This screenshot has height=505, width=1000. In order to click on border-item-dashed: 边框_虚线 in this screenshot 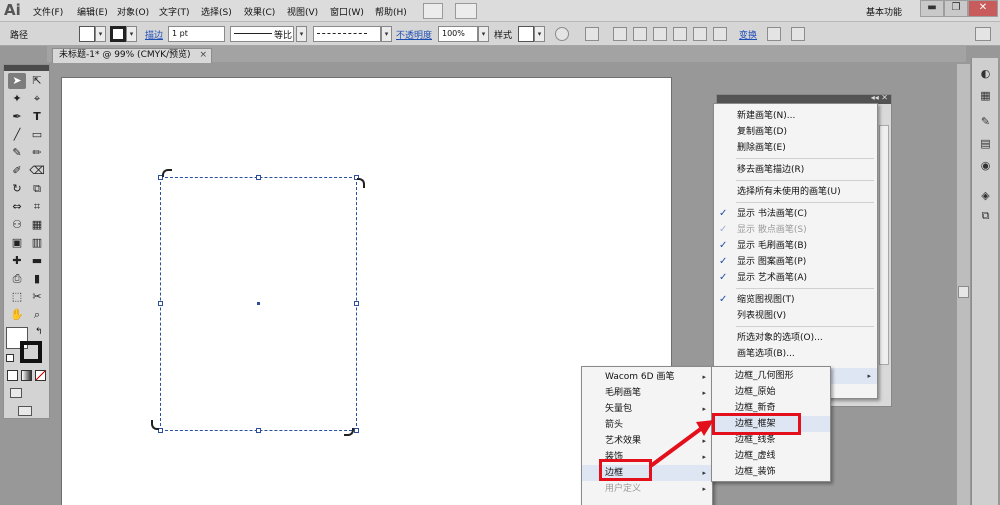, I will do `click(771, 456)`.